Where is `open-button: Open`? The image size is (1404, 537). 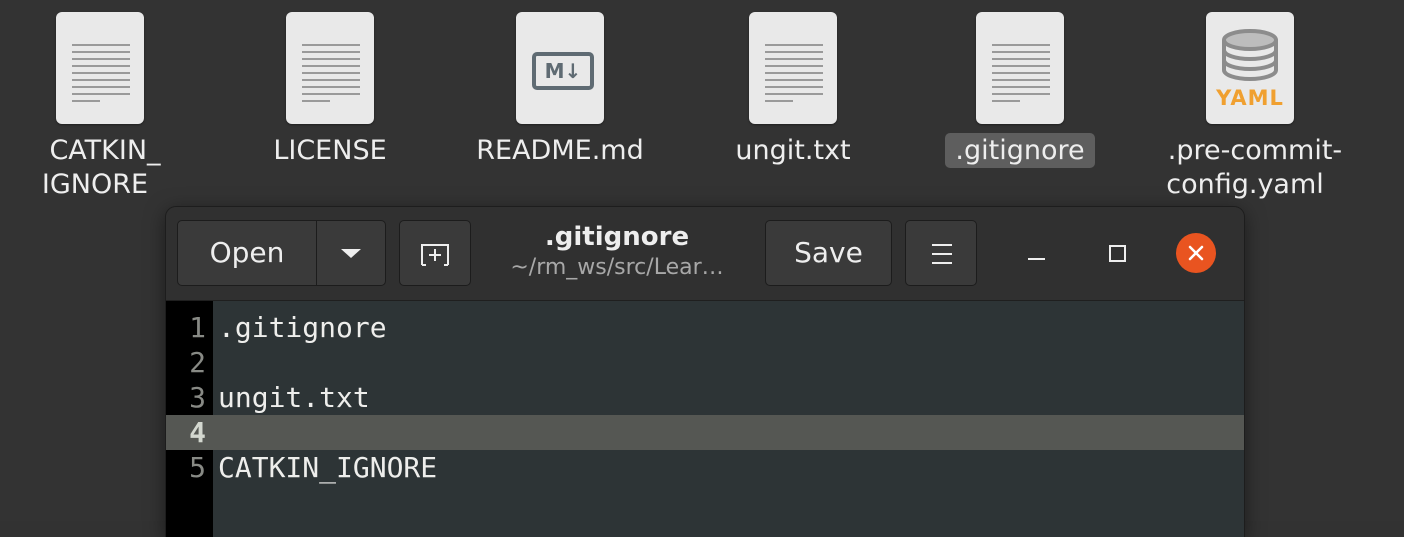 open-button: Open is located at coordinates (247, 253).